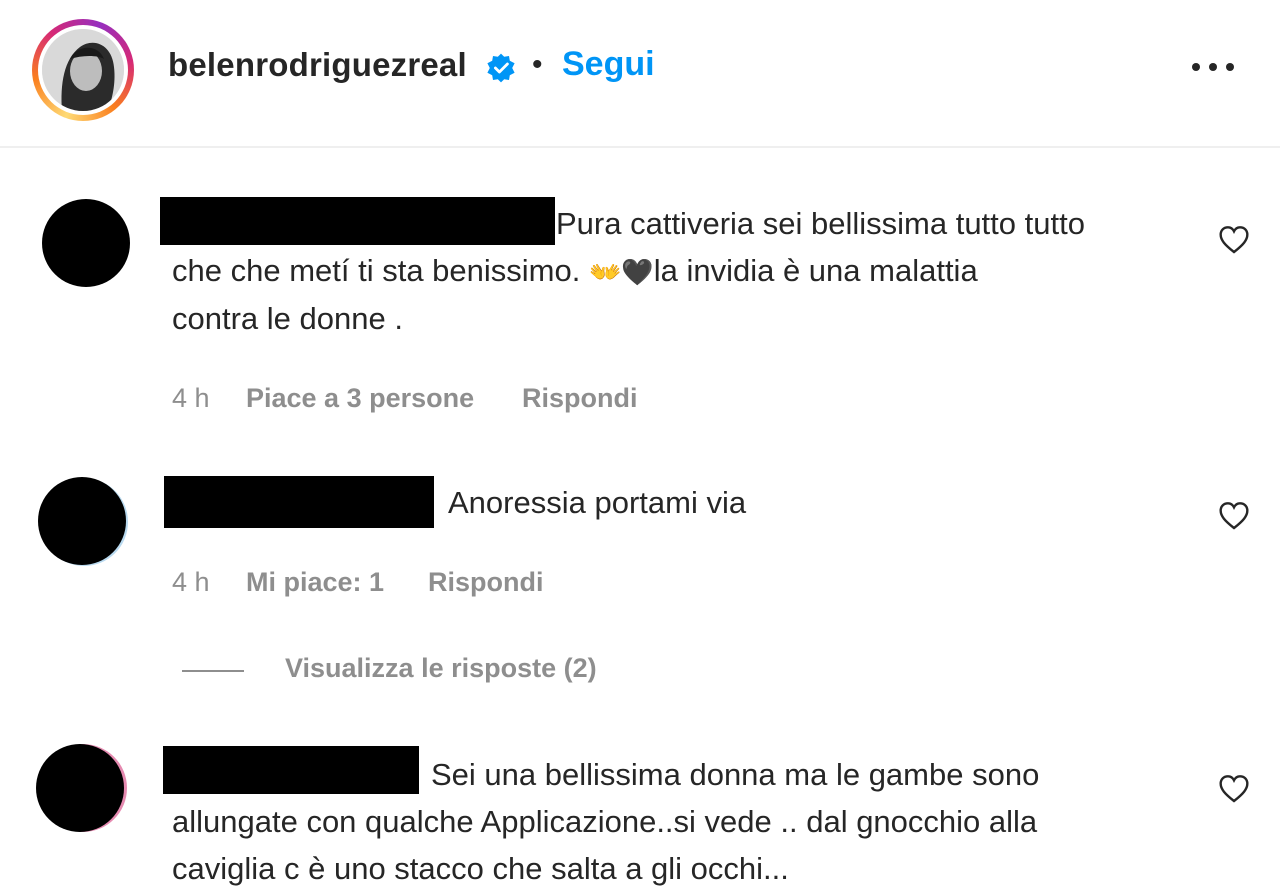 The image size is (1280, 894). What do you see at coordinates (213, 671) in the screenshot?
I see `replies-divider` at bounding box center [213, 671].